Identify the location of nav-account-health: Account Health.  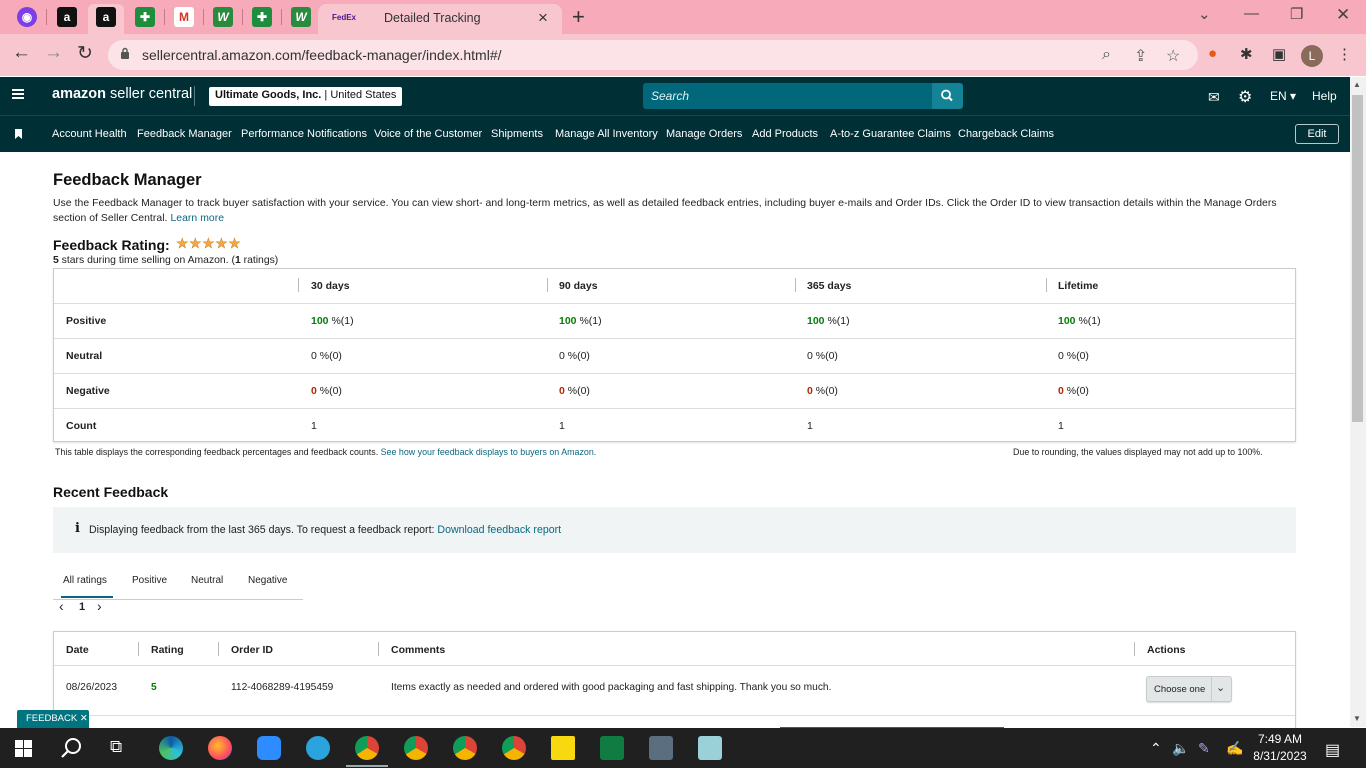
(89, 134).